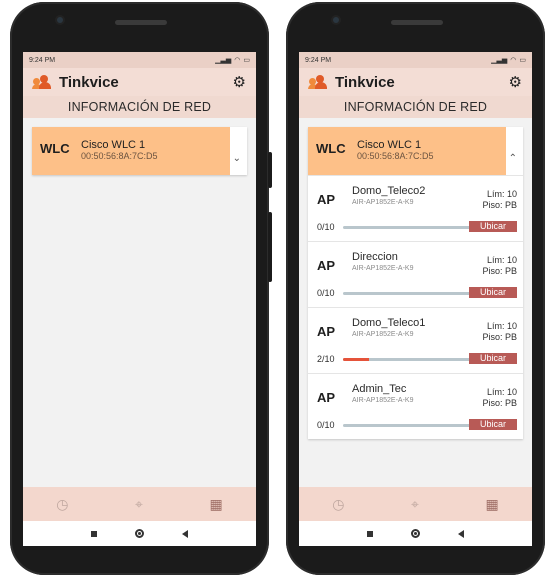 The image size is (545, 577). I want to click on wlc-header: WLC Cisco WLC 1 00:50:56:8A:7C:D5 ⌄, so click(139, 151).